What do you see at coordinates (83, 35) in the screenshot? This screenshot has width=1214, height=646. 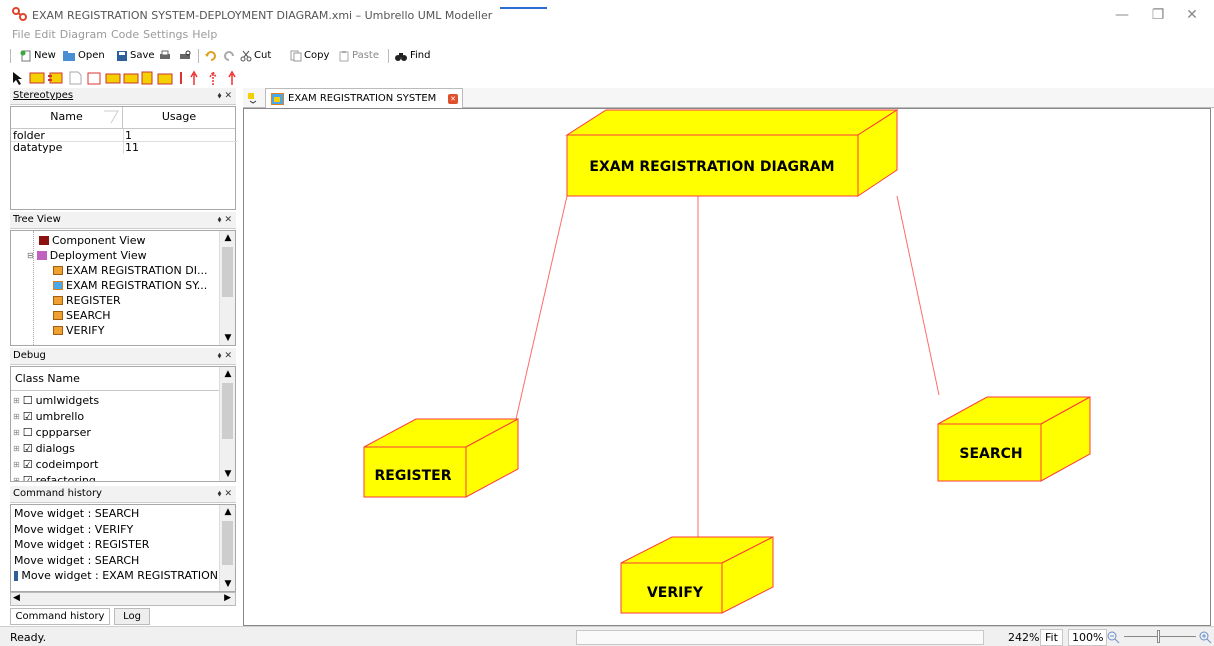 I see `menu-diagram: Diagram` at bounding box center [83, 35].